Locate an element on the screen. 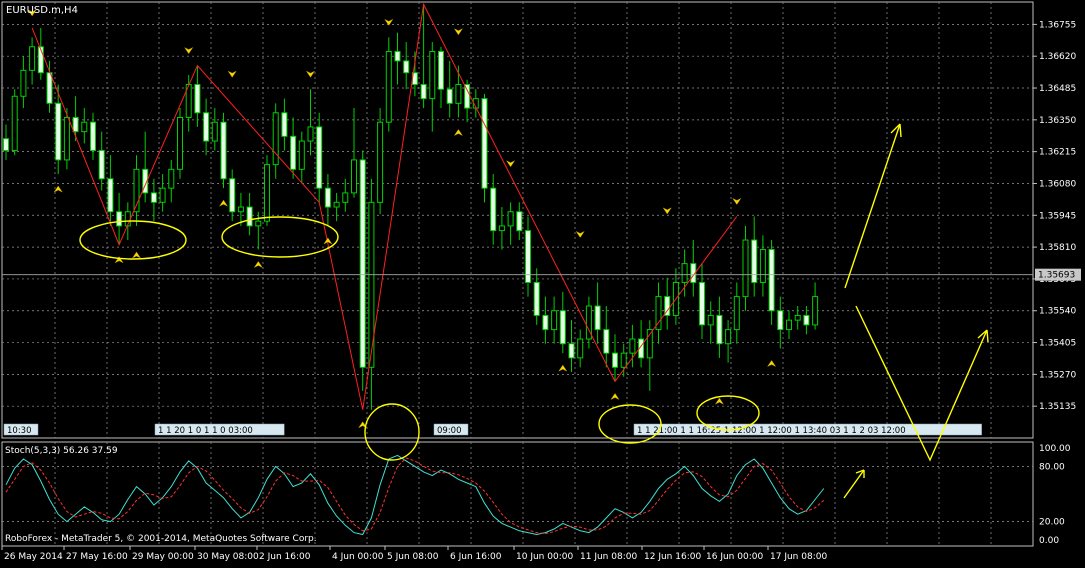 This screenshot has width=1085, height=568. time-tick-label: 11 Jun 08:00 is located at coordinates (608, 557).